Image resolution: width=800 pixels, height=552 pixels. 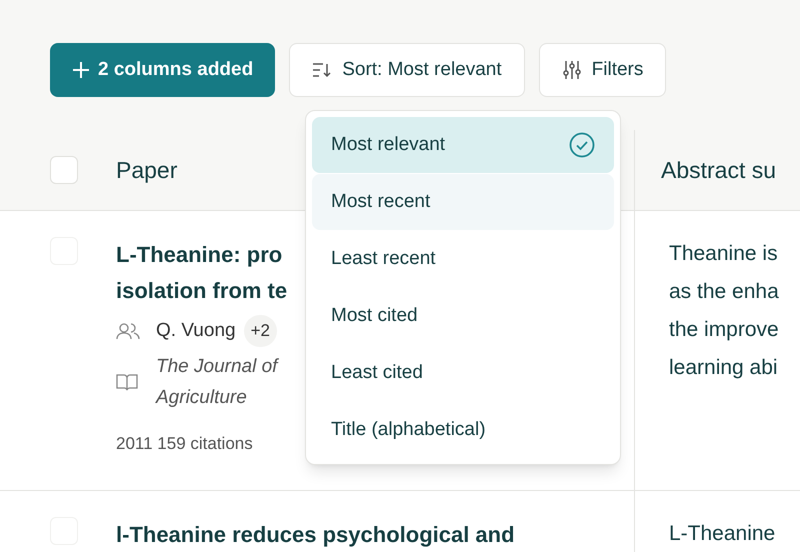 I want to click on abstract-text: as the enha, so click(x=724, y=292).